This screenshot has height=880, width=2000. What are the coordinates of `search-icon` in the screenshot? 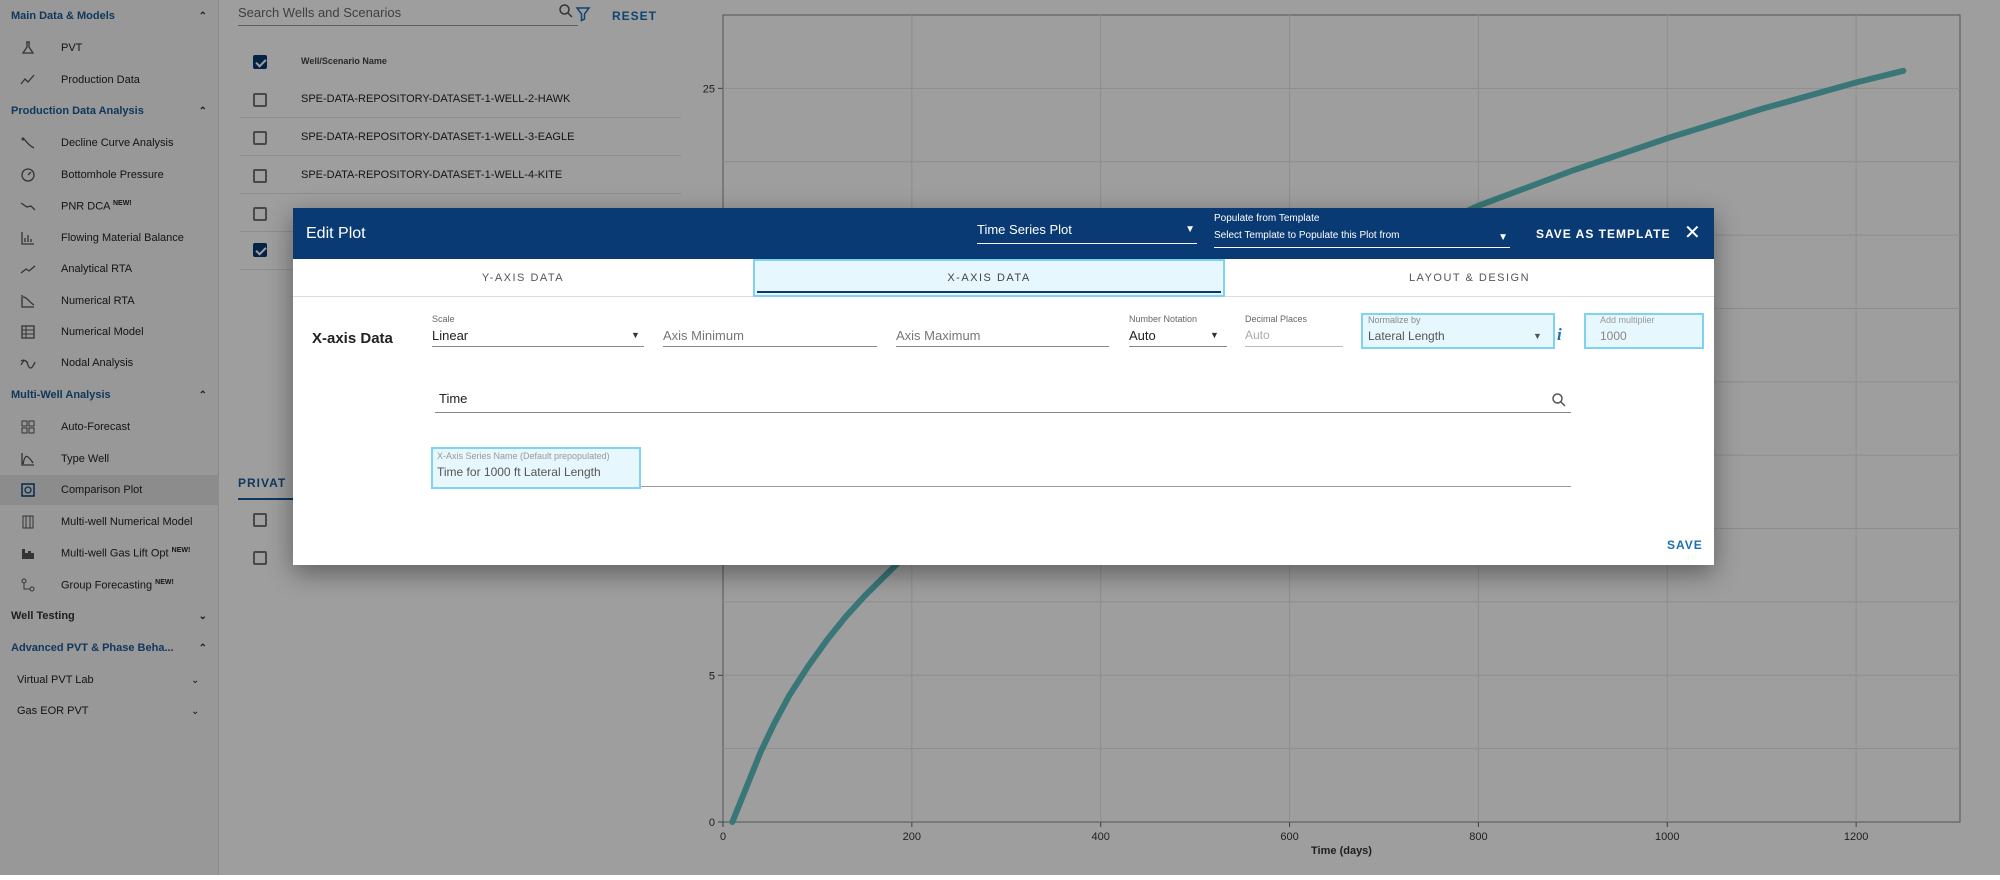 It's located at (1559, 400).